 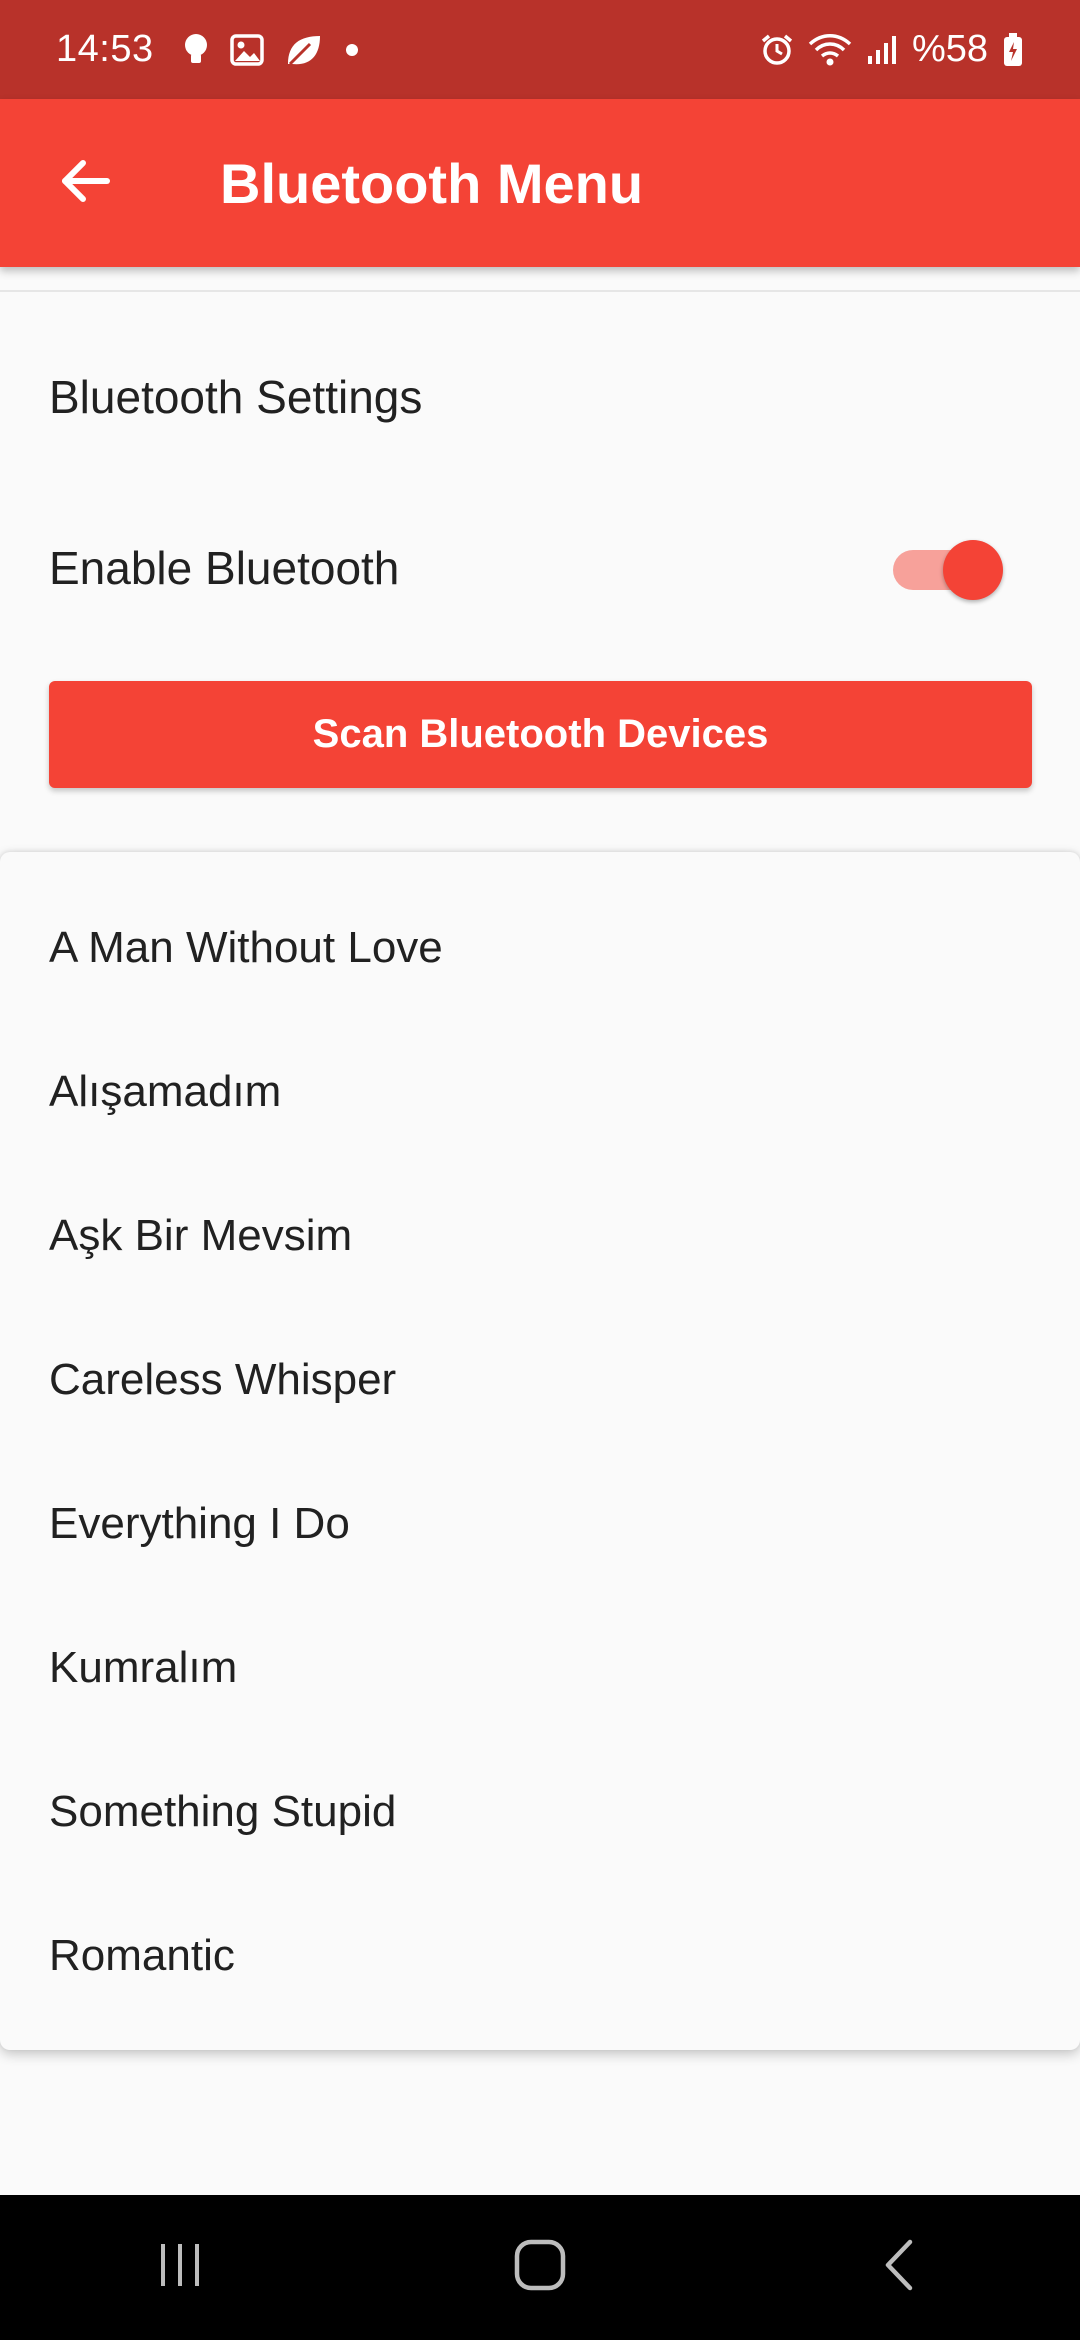 I want to click on list-item: Aşk Bir Mevsim, so click(x=540, y=1236).